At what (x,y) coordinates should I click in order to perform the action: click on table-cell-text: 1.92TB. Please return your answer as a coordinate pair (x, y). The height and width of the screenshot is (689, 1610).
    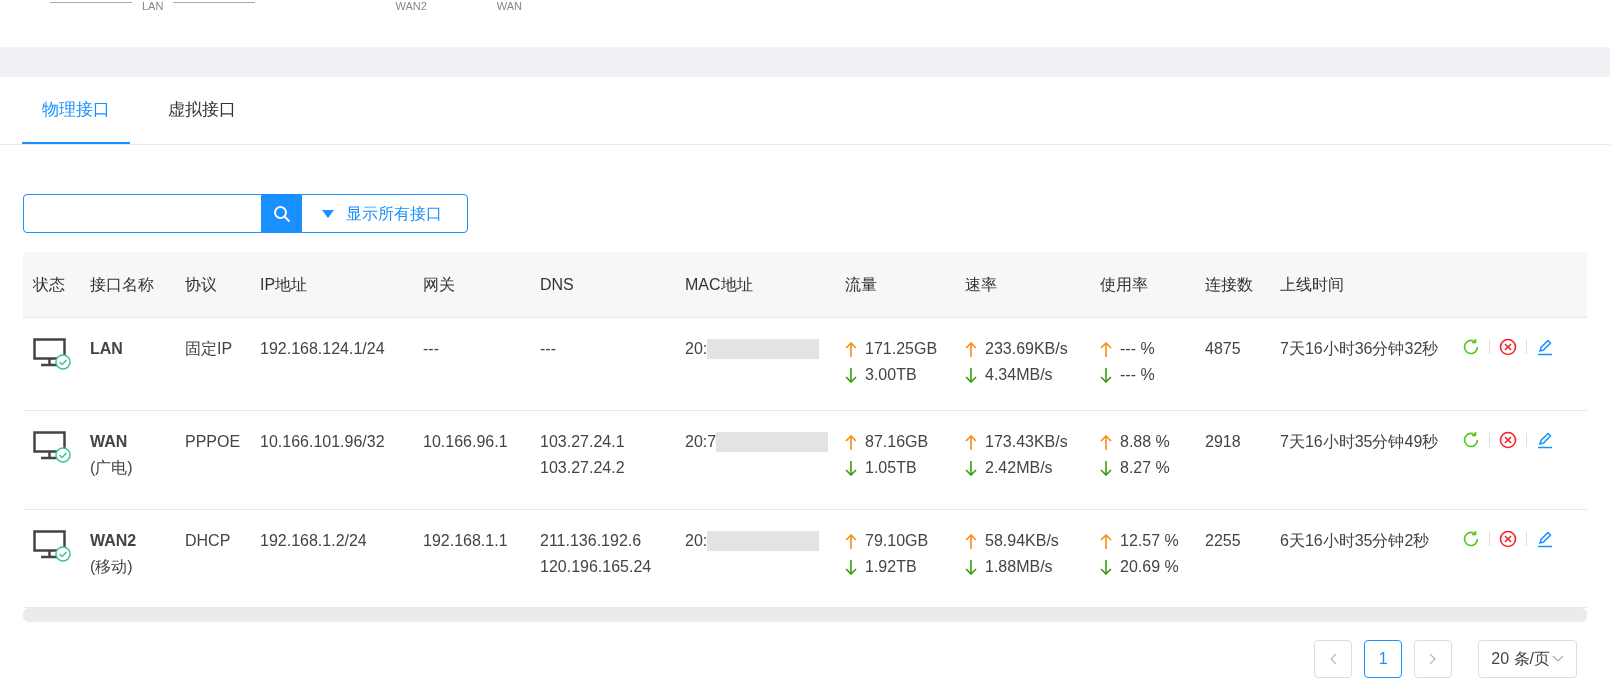
    Looking at the image, I should click on (891, 567).